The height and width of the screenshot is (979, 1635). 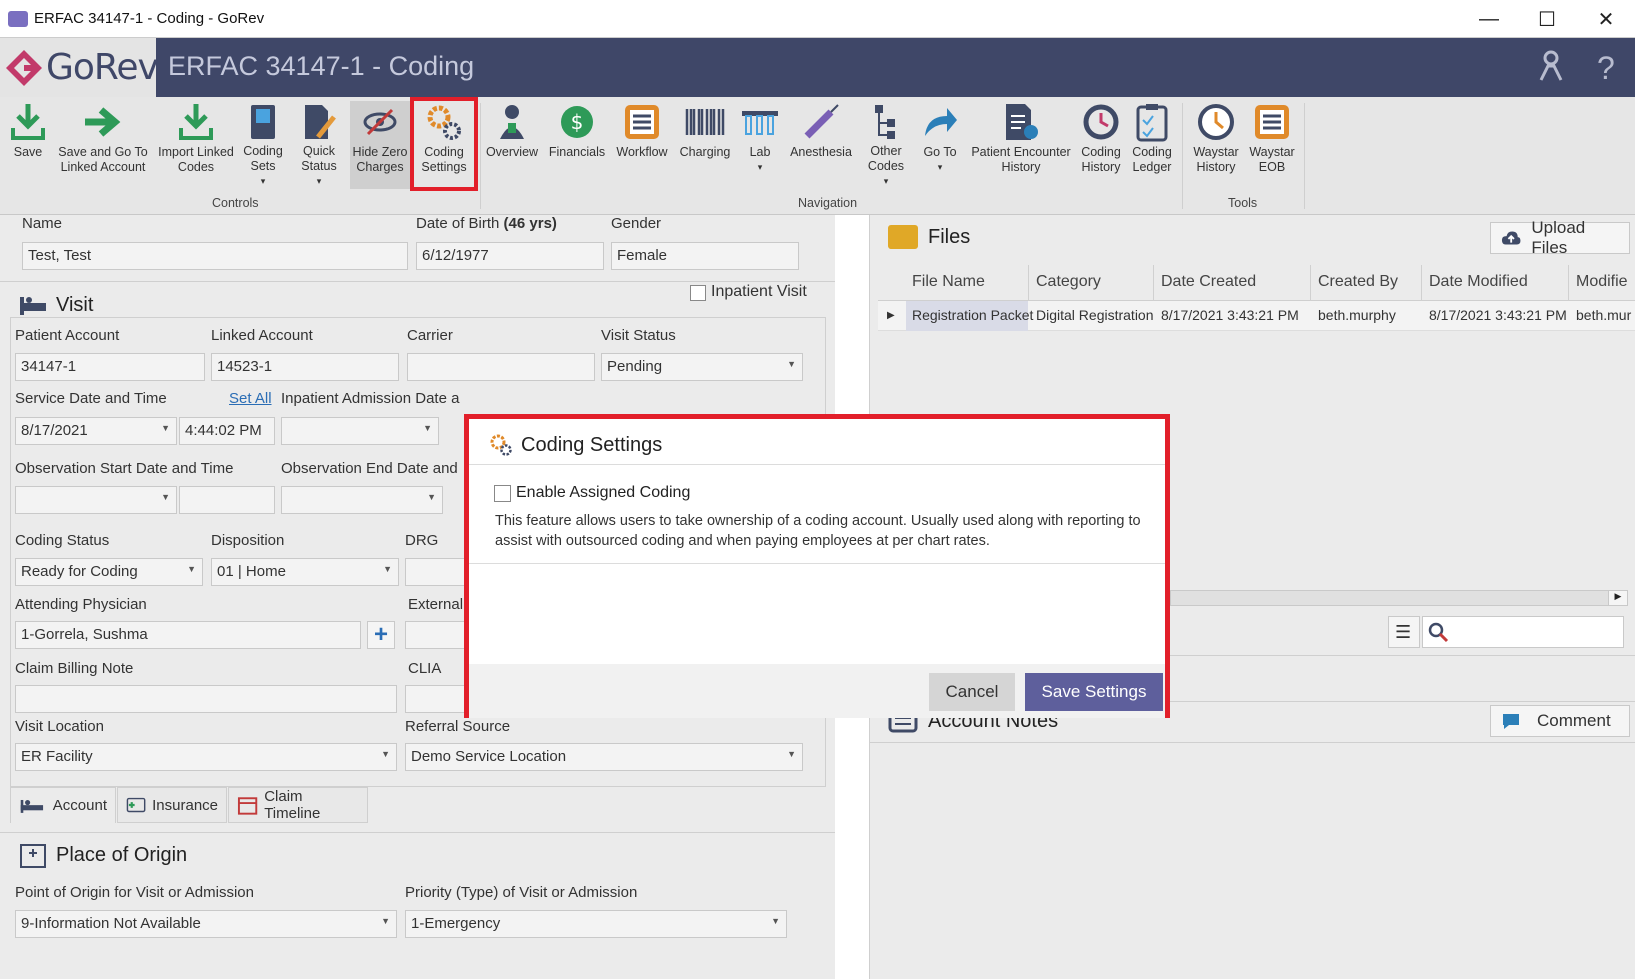 What do you see at coordinates (360, 431) in the screenshot?
I see `inpatient-admission-date-picker: ▼` at bounding box center [360, 431].